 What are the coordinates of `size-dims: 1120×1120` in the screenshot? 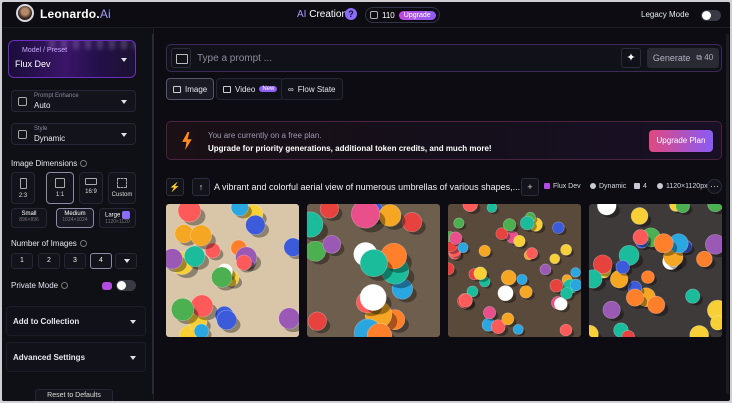 It's located at (117, 222).